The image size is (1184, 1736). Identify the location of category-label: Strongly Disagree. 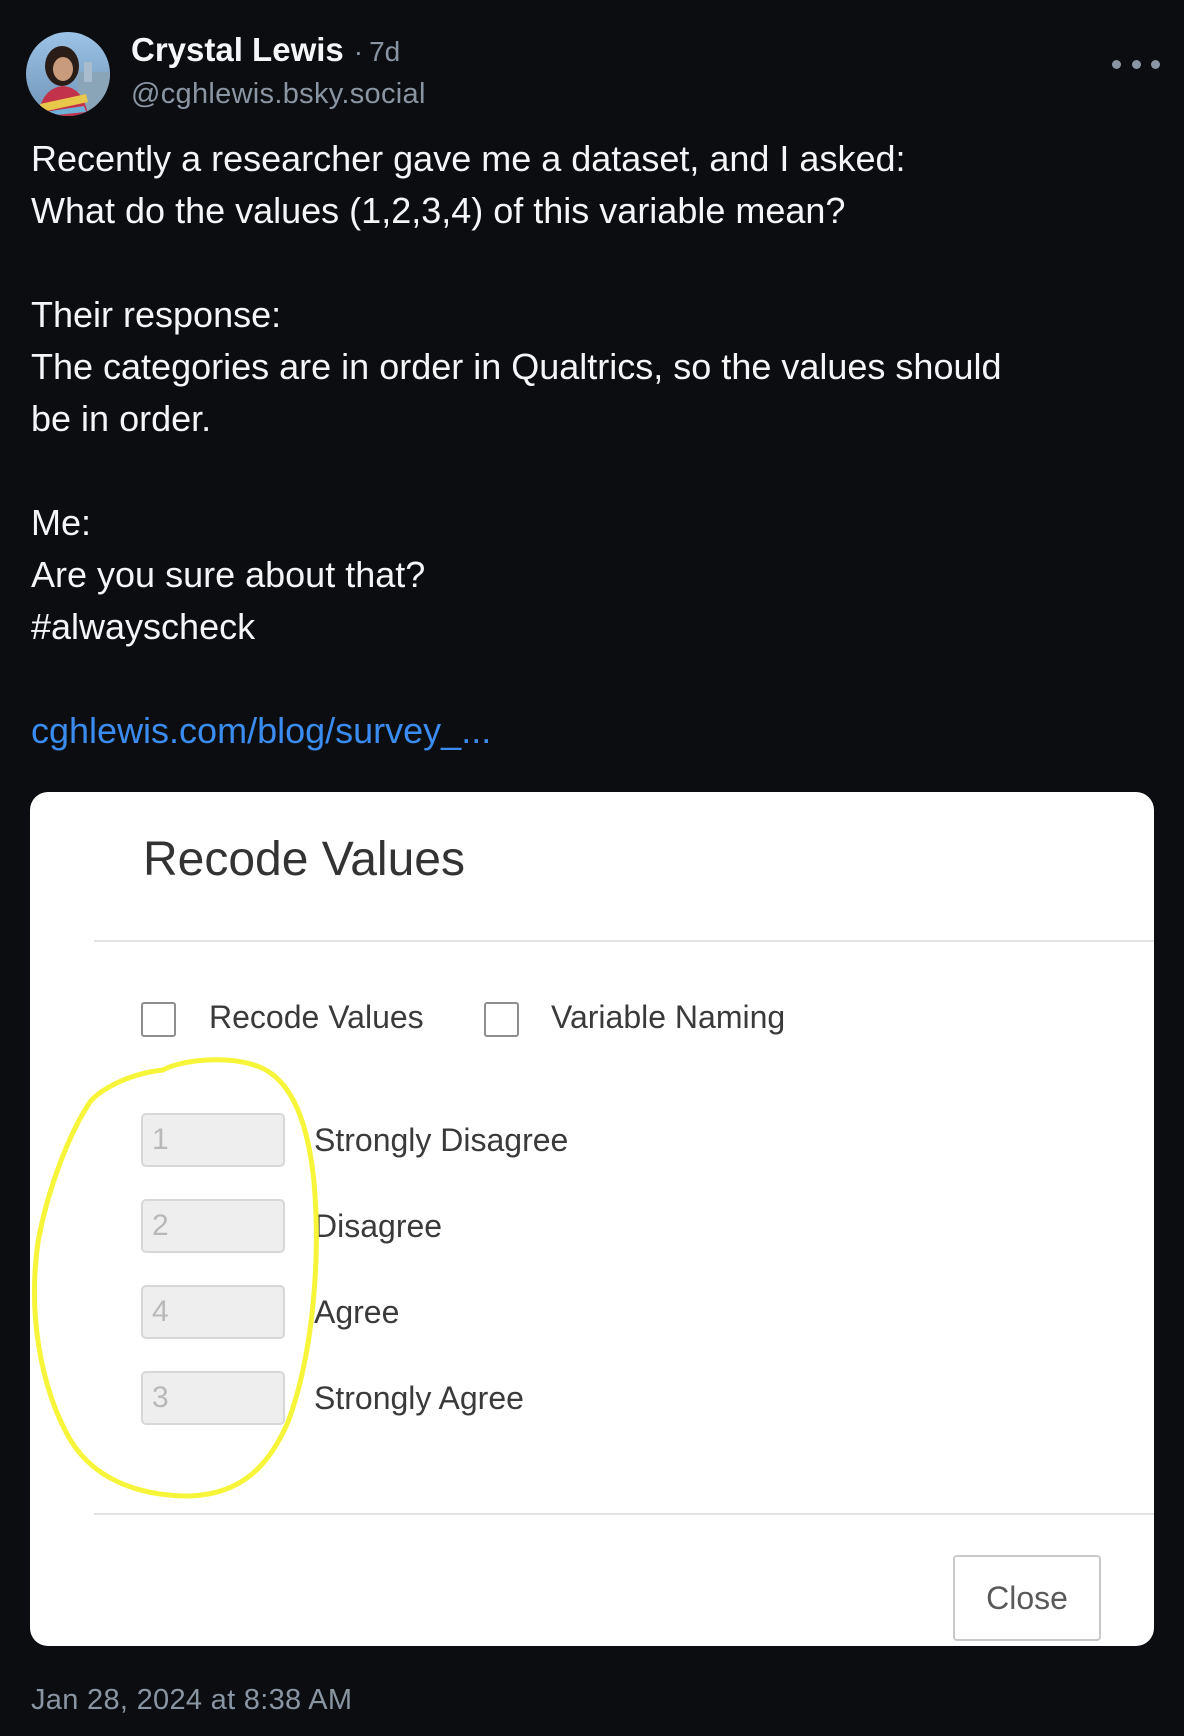
(441, 1140).